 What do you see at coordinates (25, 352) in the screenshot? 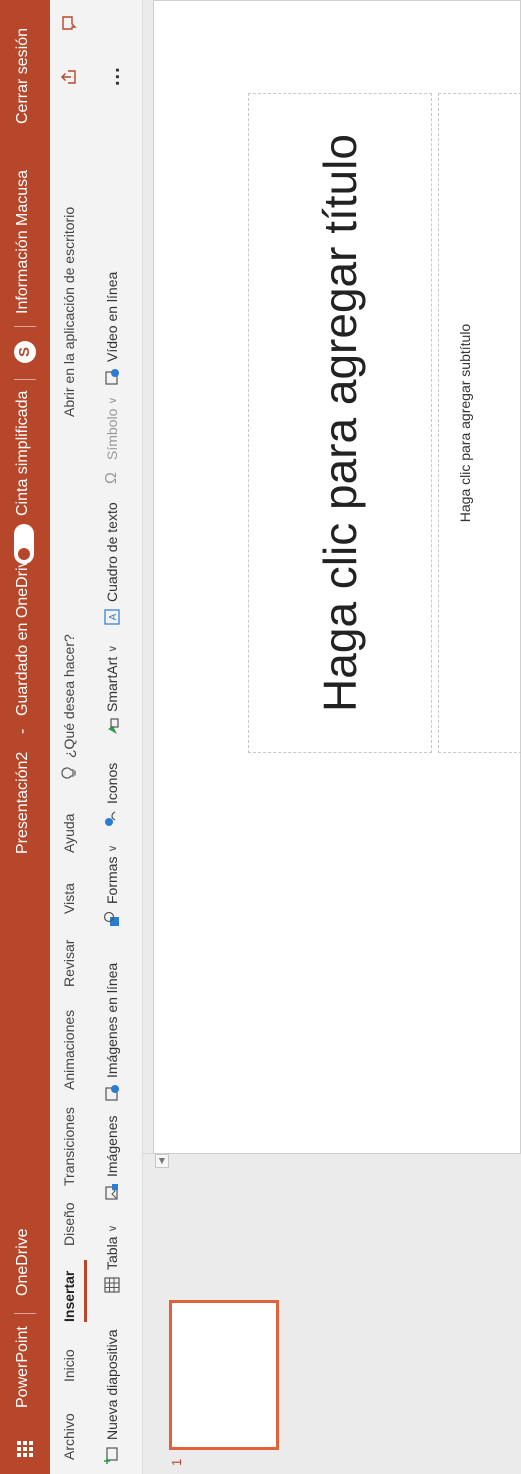
I see `skype-icon: S` at bounding box center [25, 352].